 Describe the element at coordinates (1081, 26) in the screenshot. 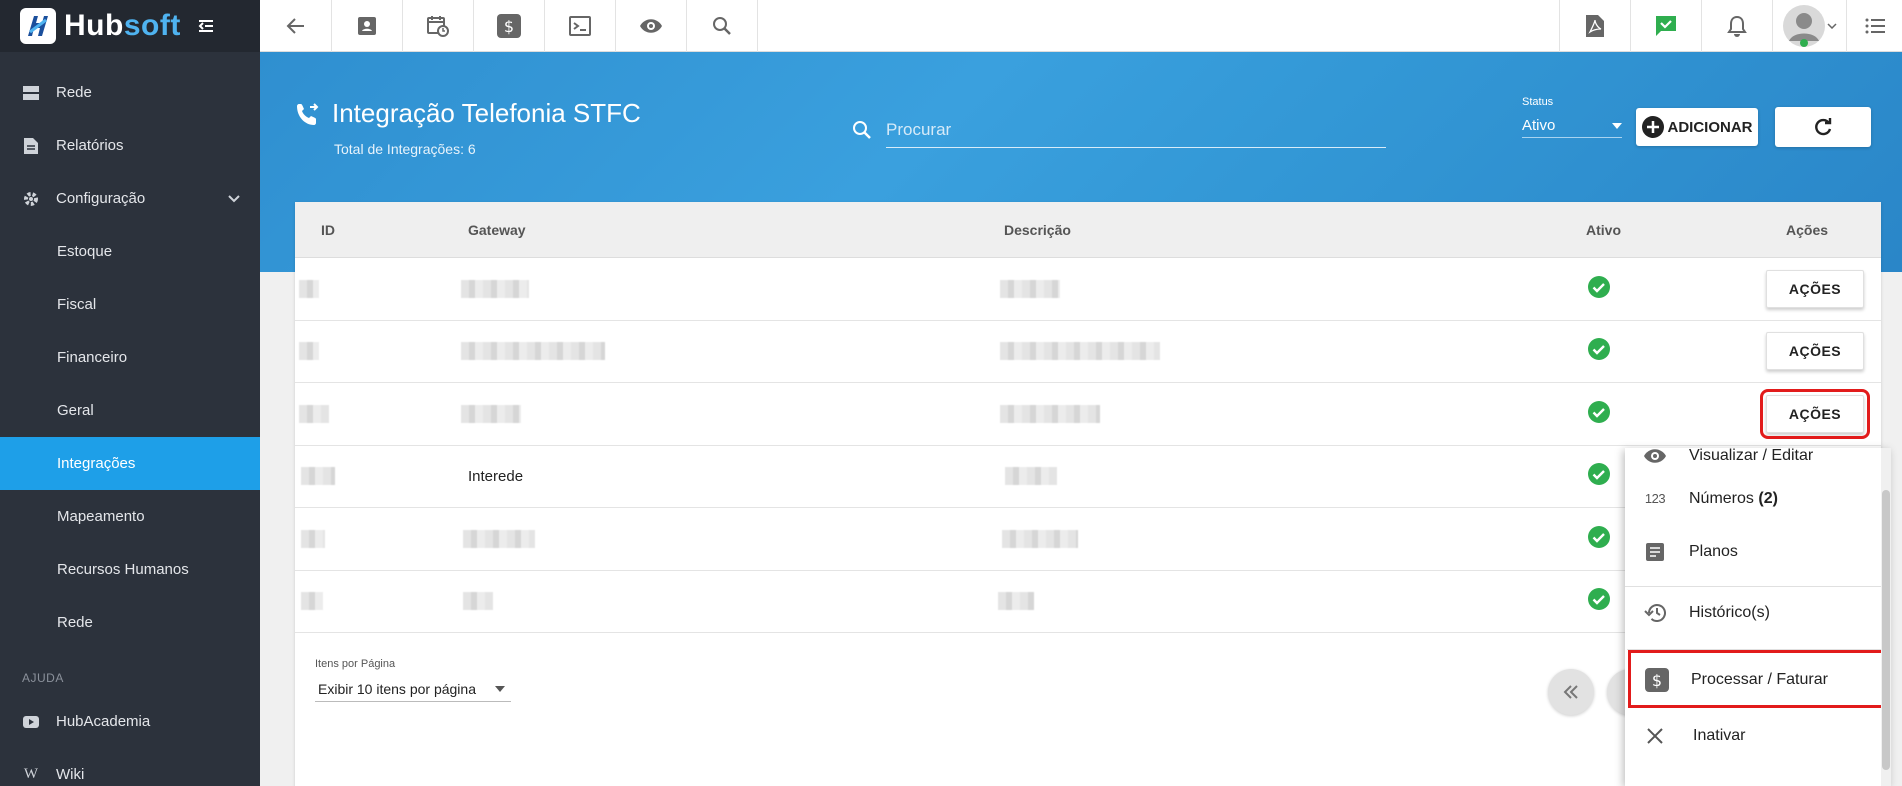

I see `top-toolbar: $` at that location.